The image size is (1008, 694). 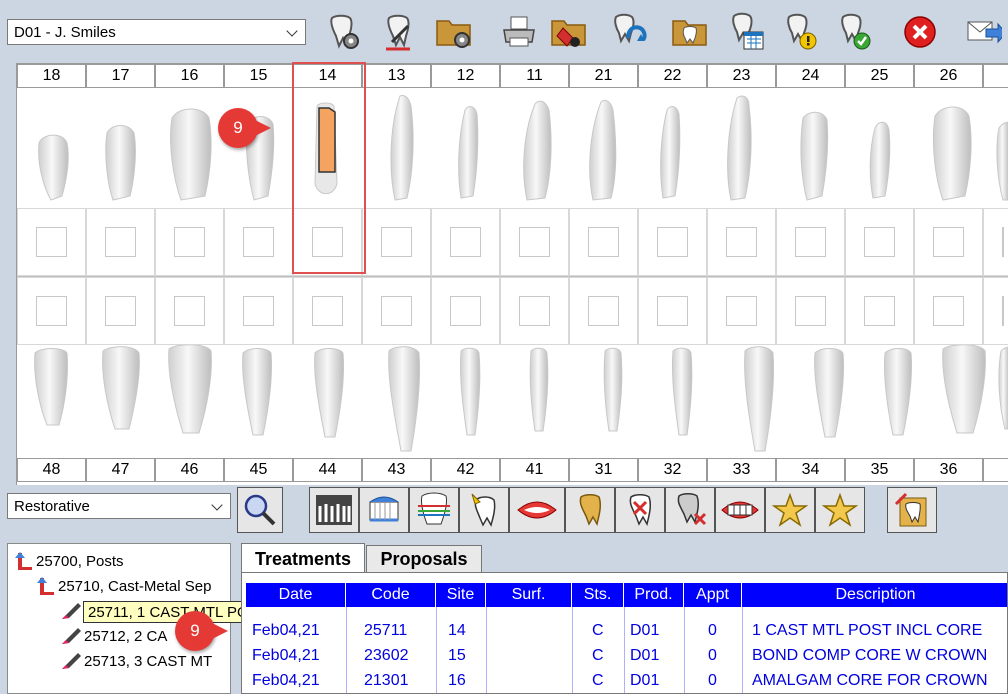 I want to click on tooth-number-11: 11, so click(x=534, y=76).